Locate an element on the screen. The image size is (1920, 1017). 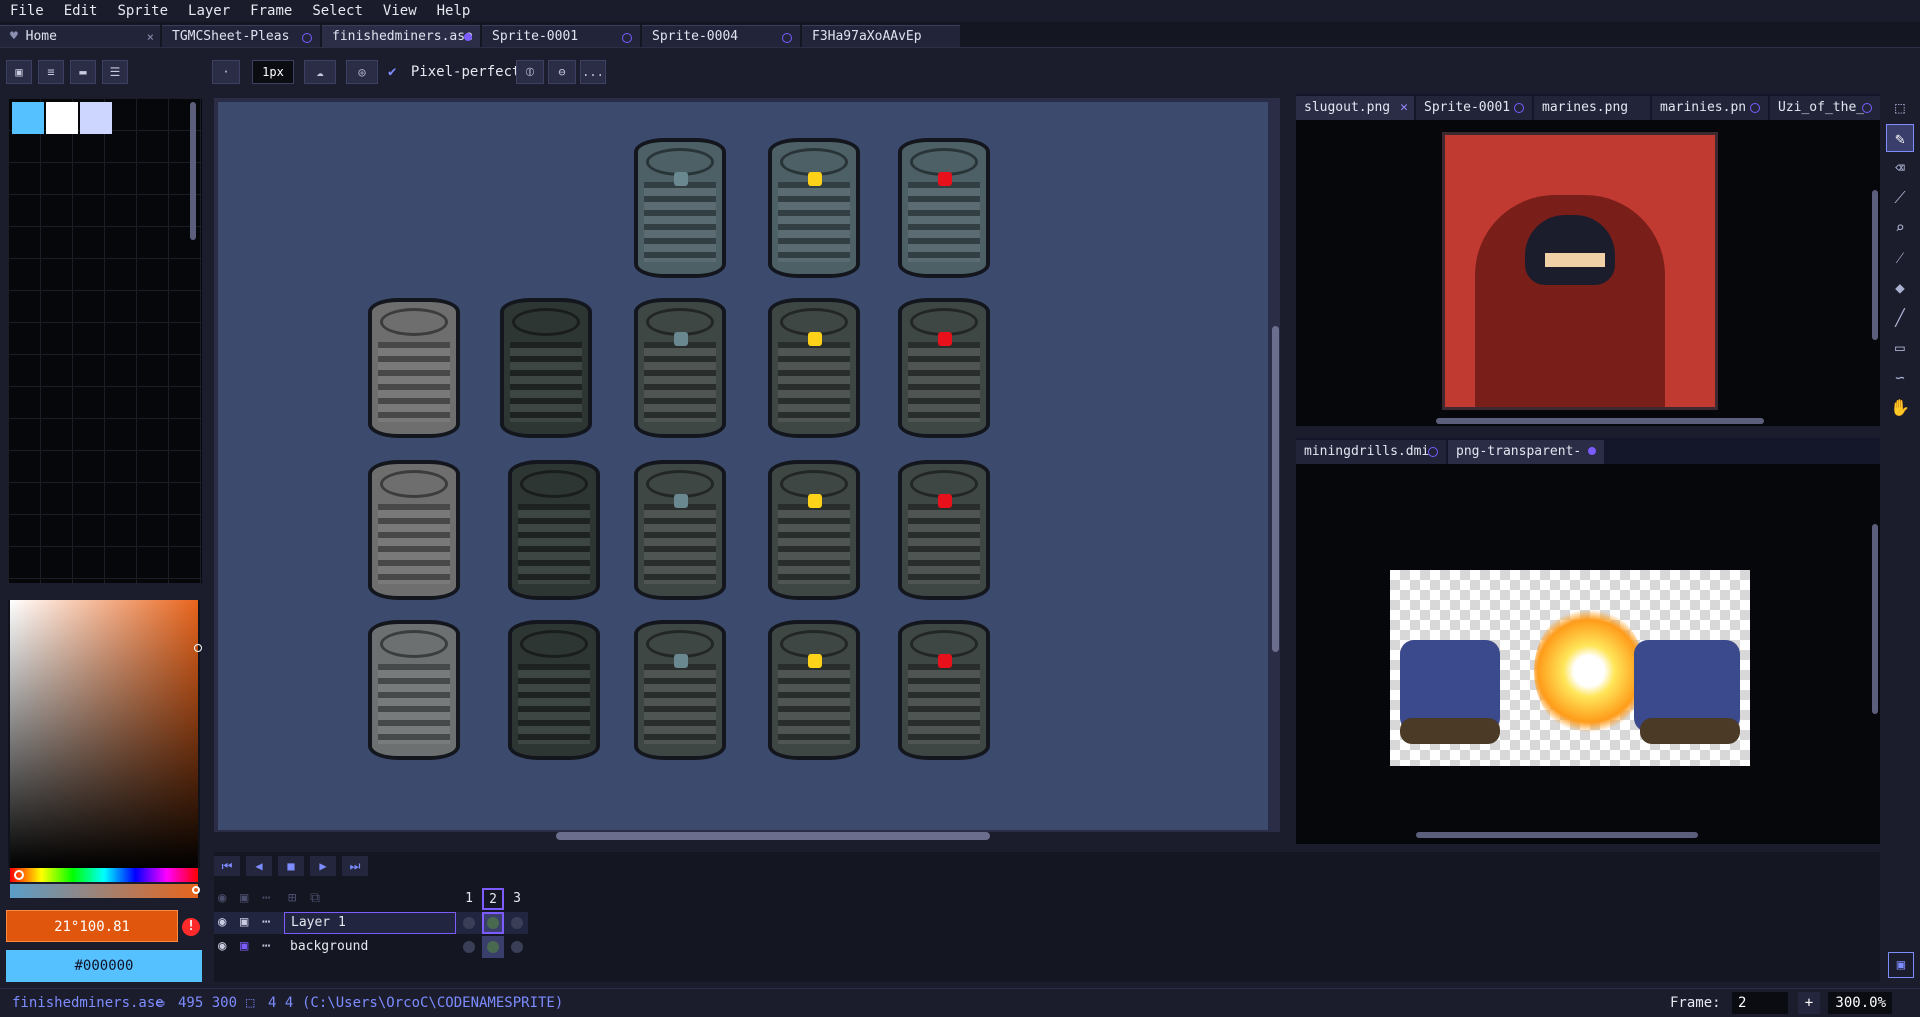
brush-size-field: 1px is located at coordinates (273, 72).